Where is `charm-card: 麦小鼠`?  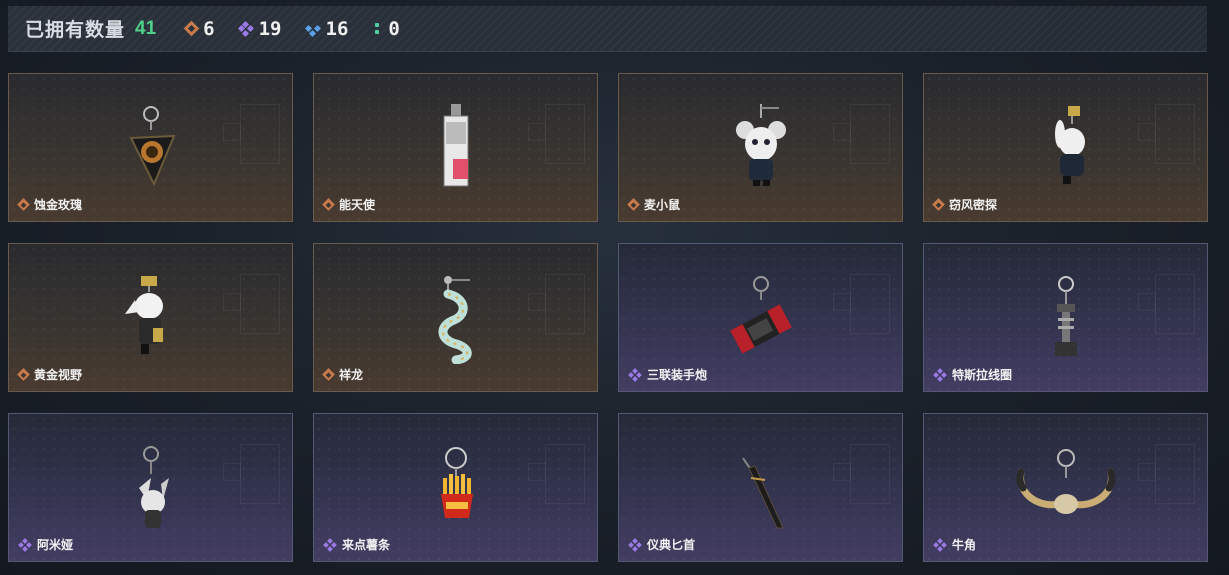 charm-card: 麦小鼠 is located at coordinates (760, 147).